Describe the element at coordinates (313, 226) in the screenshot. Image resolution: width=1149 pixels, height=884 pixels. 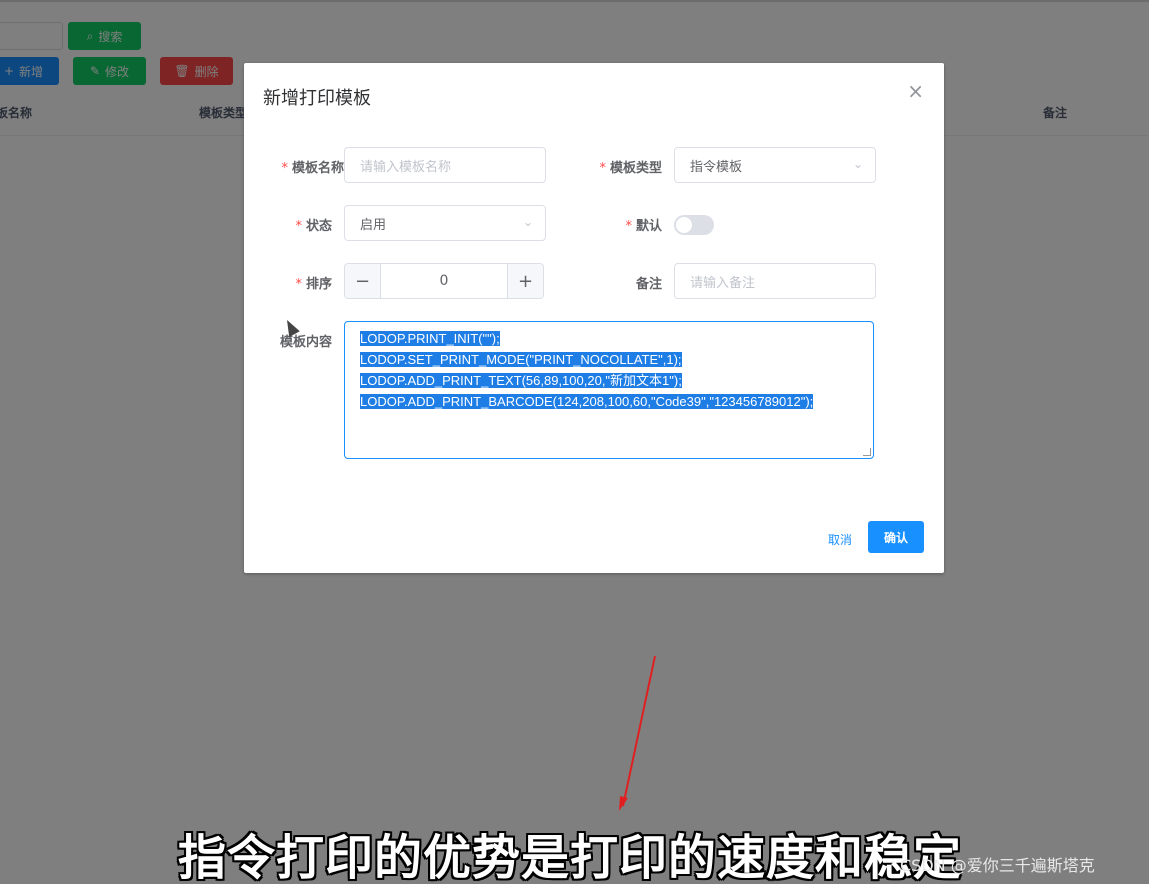
I see `status-label: * 状态` at that location.